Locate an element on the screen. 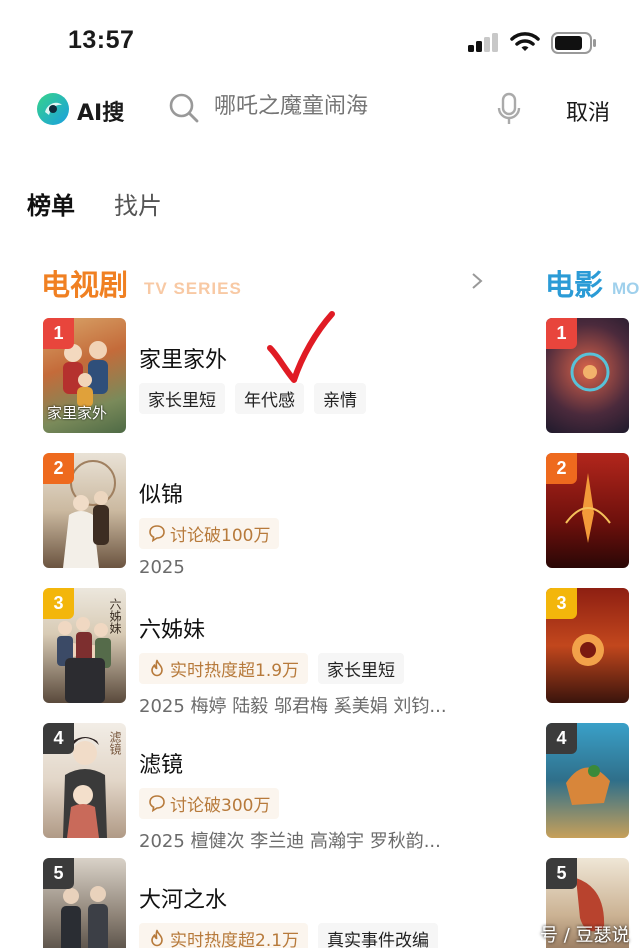 This screenshot has width=640, height=948. search-input is located at coordinates (349, 106).